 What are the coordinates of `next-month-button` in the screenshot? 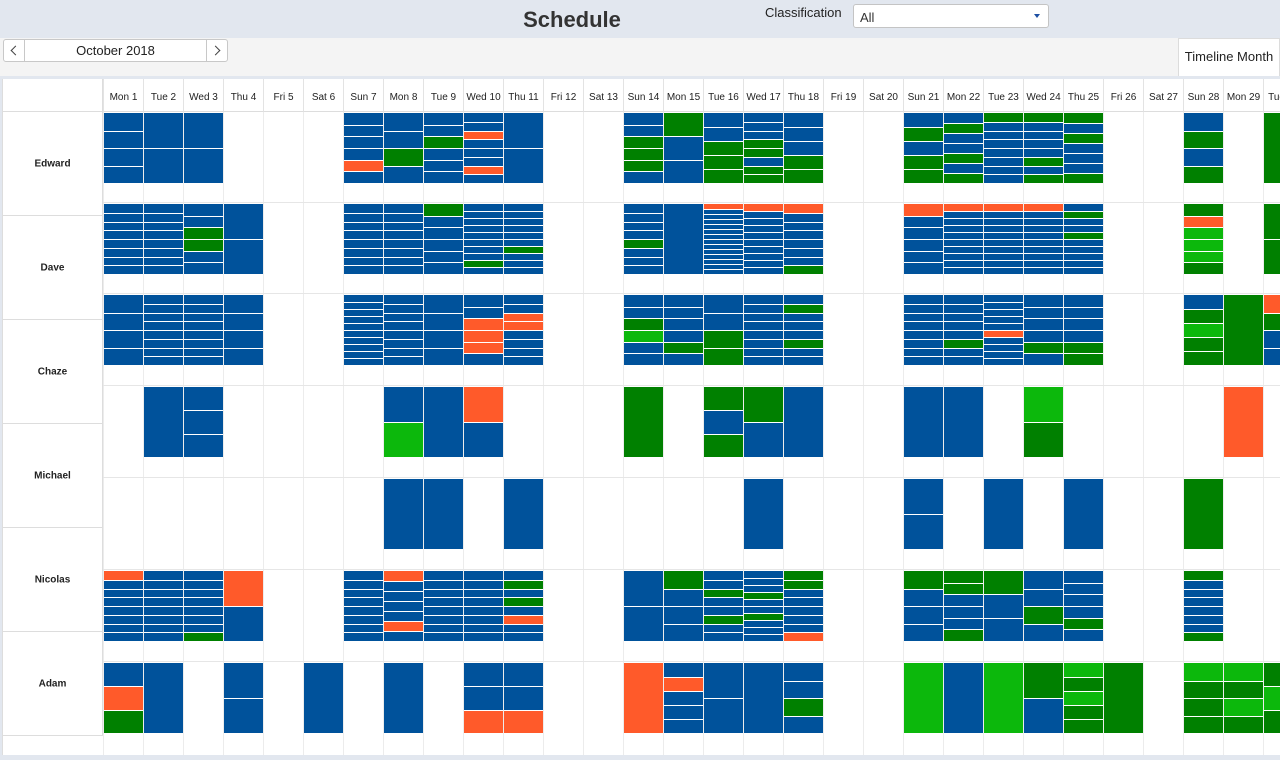 It's located at (217, 50).